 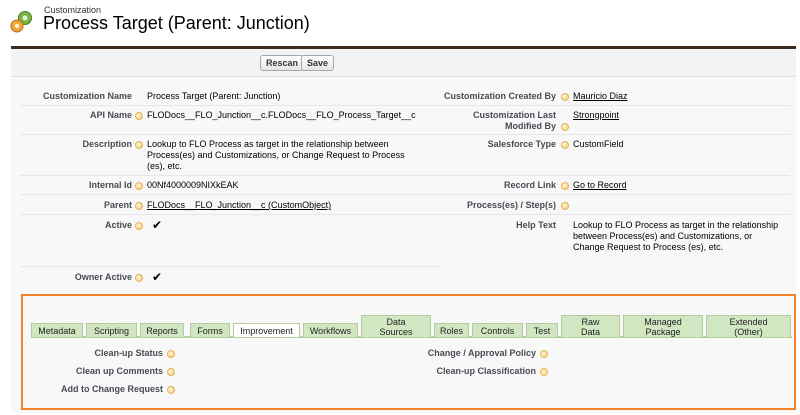 I want to click on tab-label-line2: Package, so click(x=663, y=332).